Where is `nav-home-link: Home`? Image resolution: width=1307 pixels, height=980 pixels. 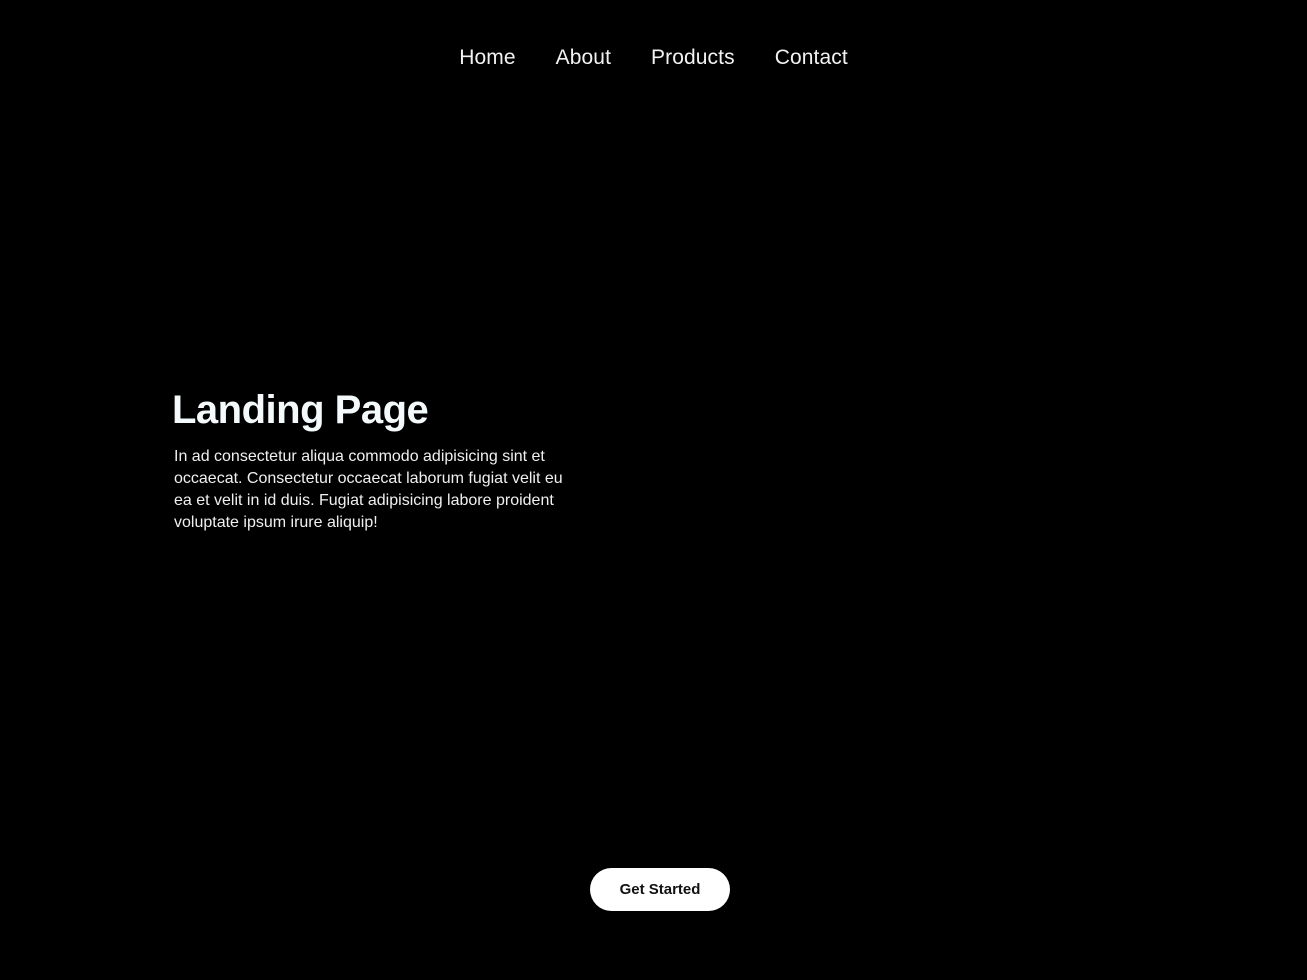 nav-home-link: Home is located at coordinates (487, 58).